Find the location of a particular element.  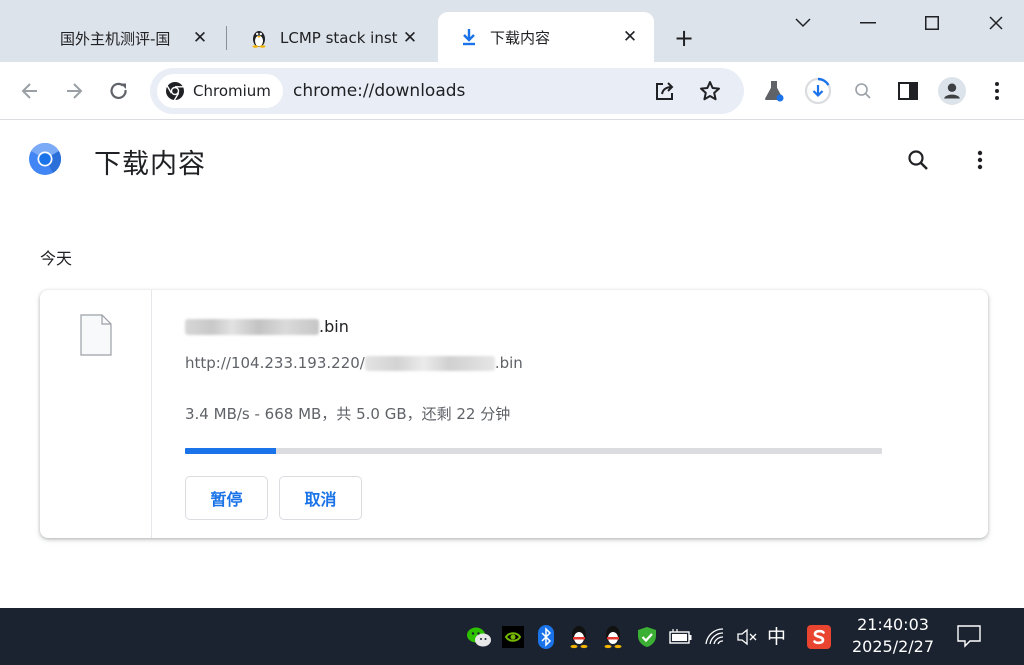

ime-mode-indicator: 中 is located at coordinates (776, 635).